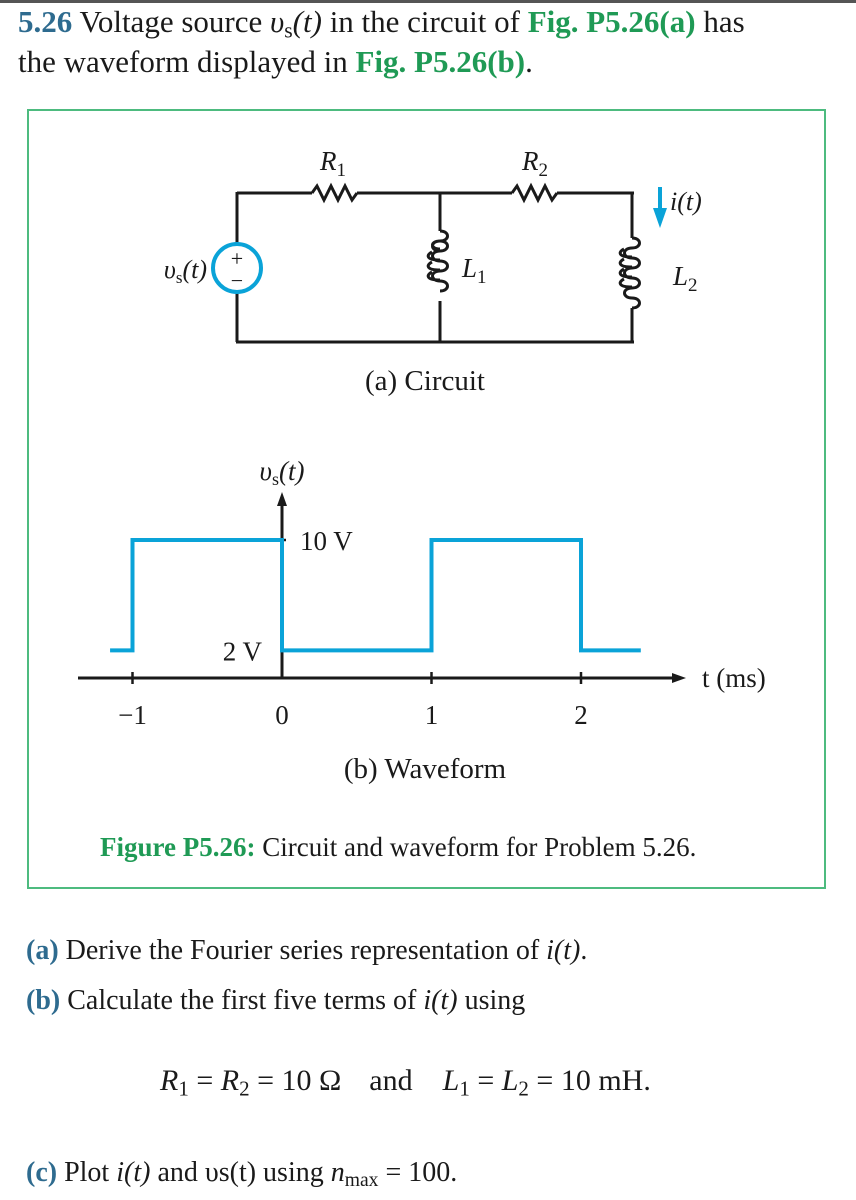 This screenshot has height=1200, width=856. I want to click on source-minus: −, so click(237, 280).